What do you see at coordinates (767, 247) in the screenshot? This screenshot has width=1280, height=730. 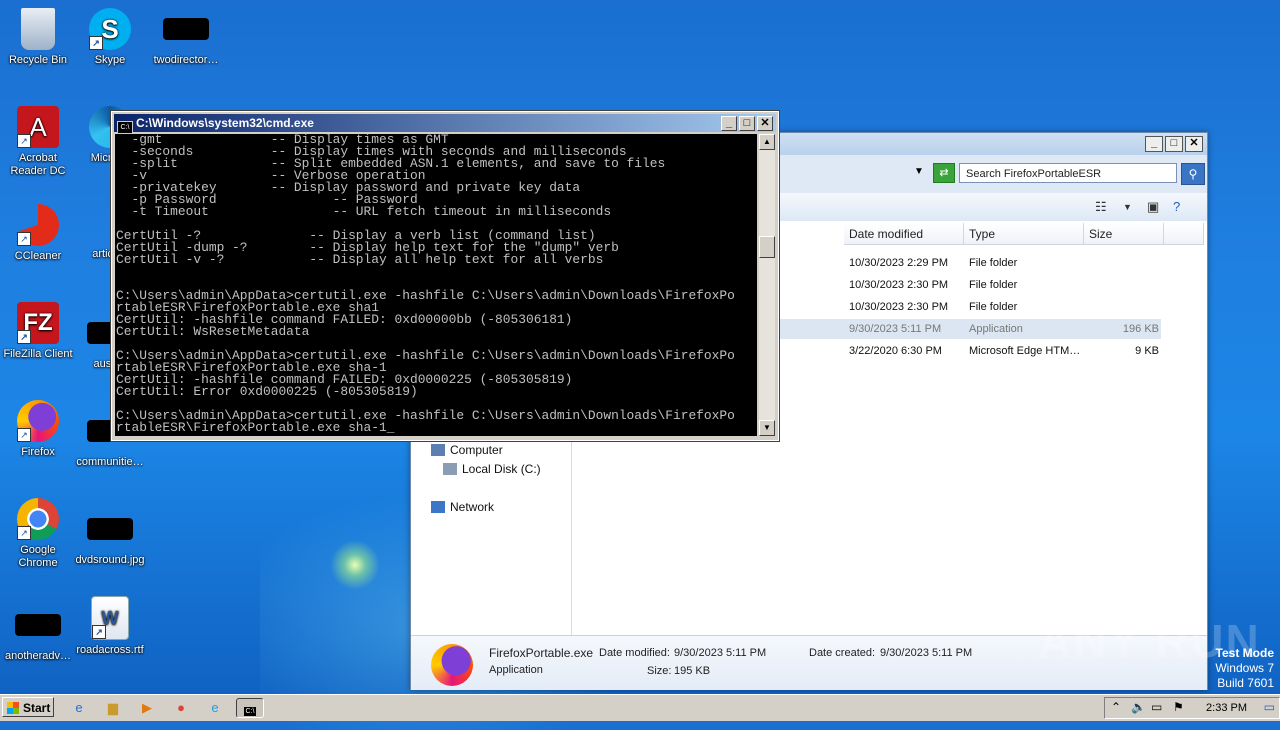 I see `scroll-thumb` at bounding box center [767, 247].